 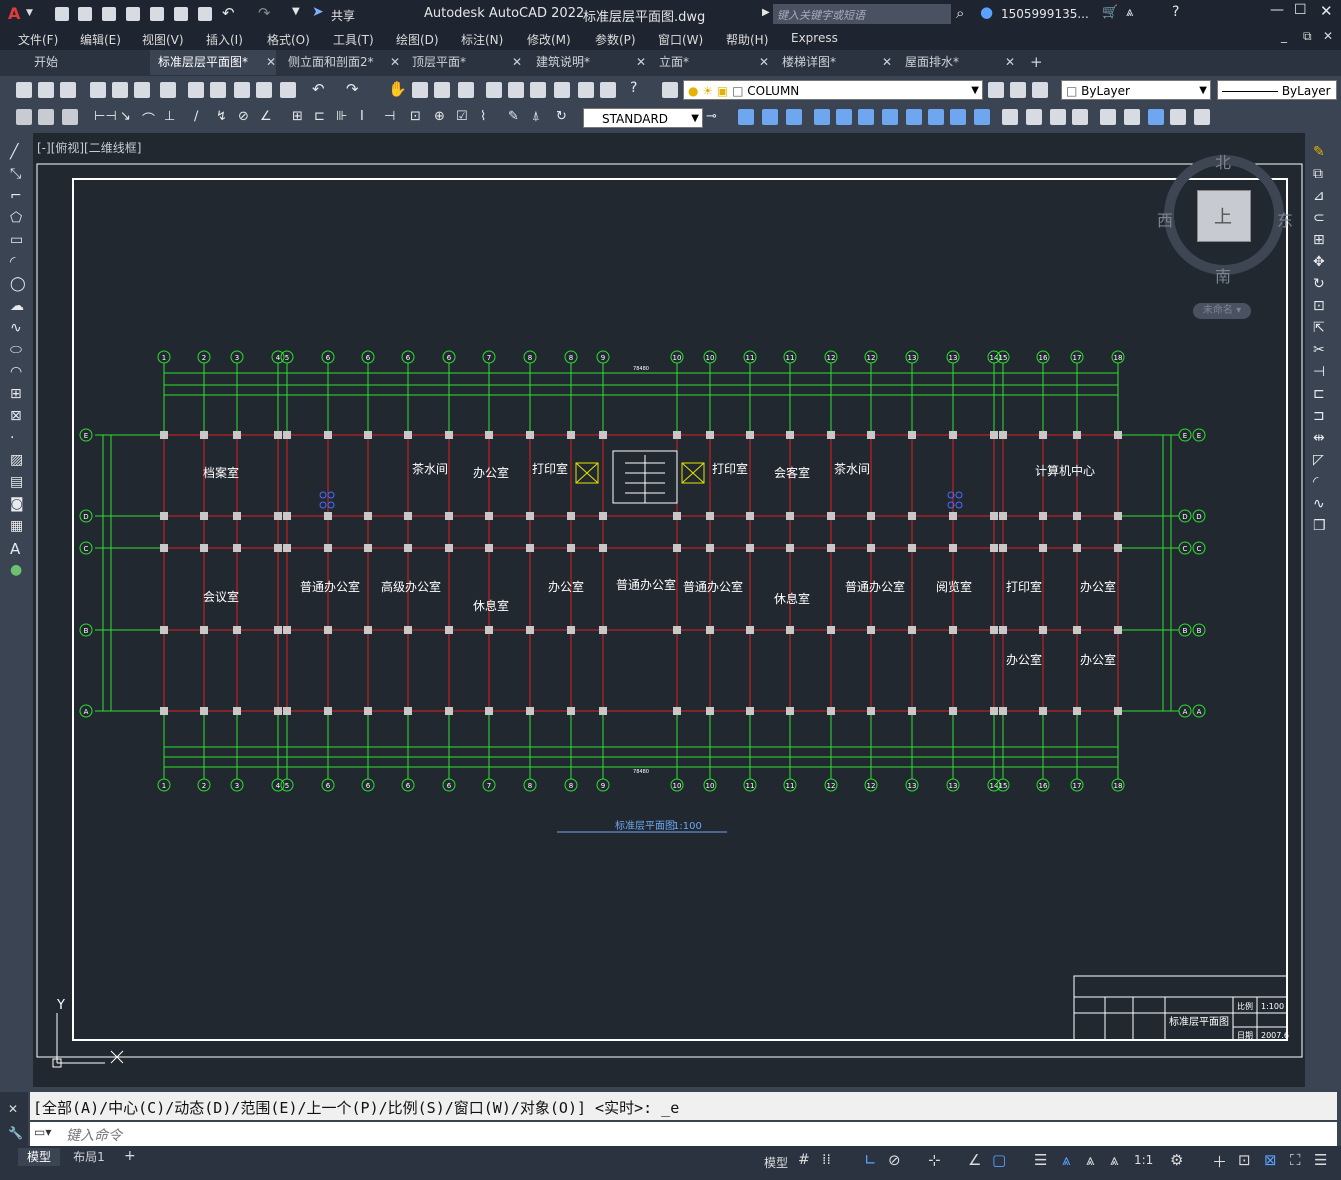 What do you see at coordinates (15, 1133) in the screenshot?
I see `customize-command-icon: 🔧` at bounding box center [15, 1133].